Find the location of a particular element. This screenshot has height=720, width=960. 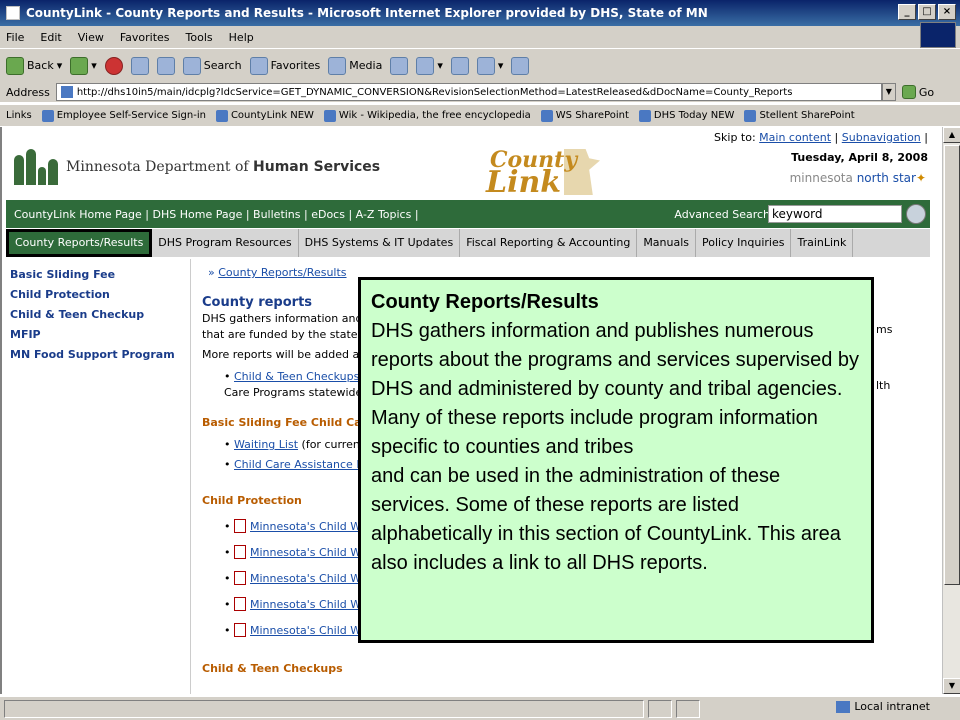

stop-icon is located at coordinates (113, 65).